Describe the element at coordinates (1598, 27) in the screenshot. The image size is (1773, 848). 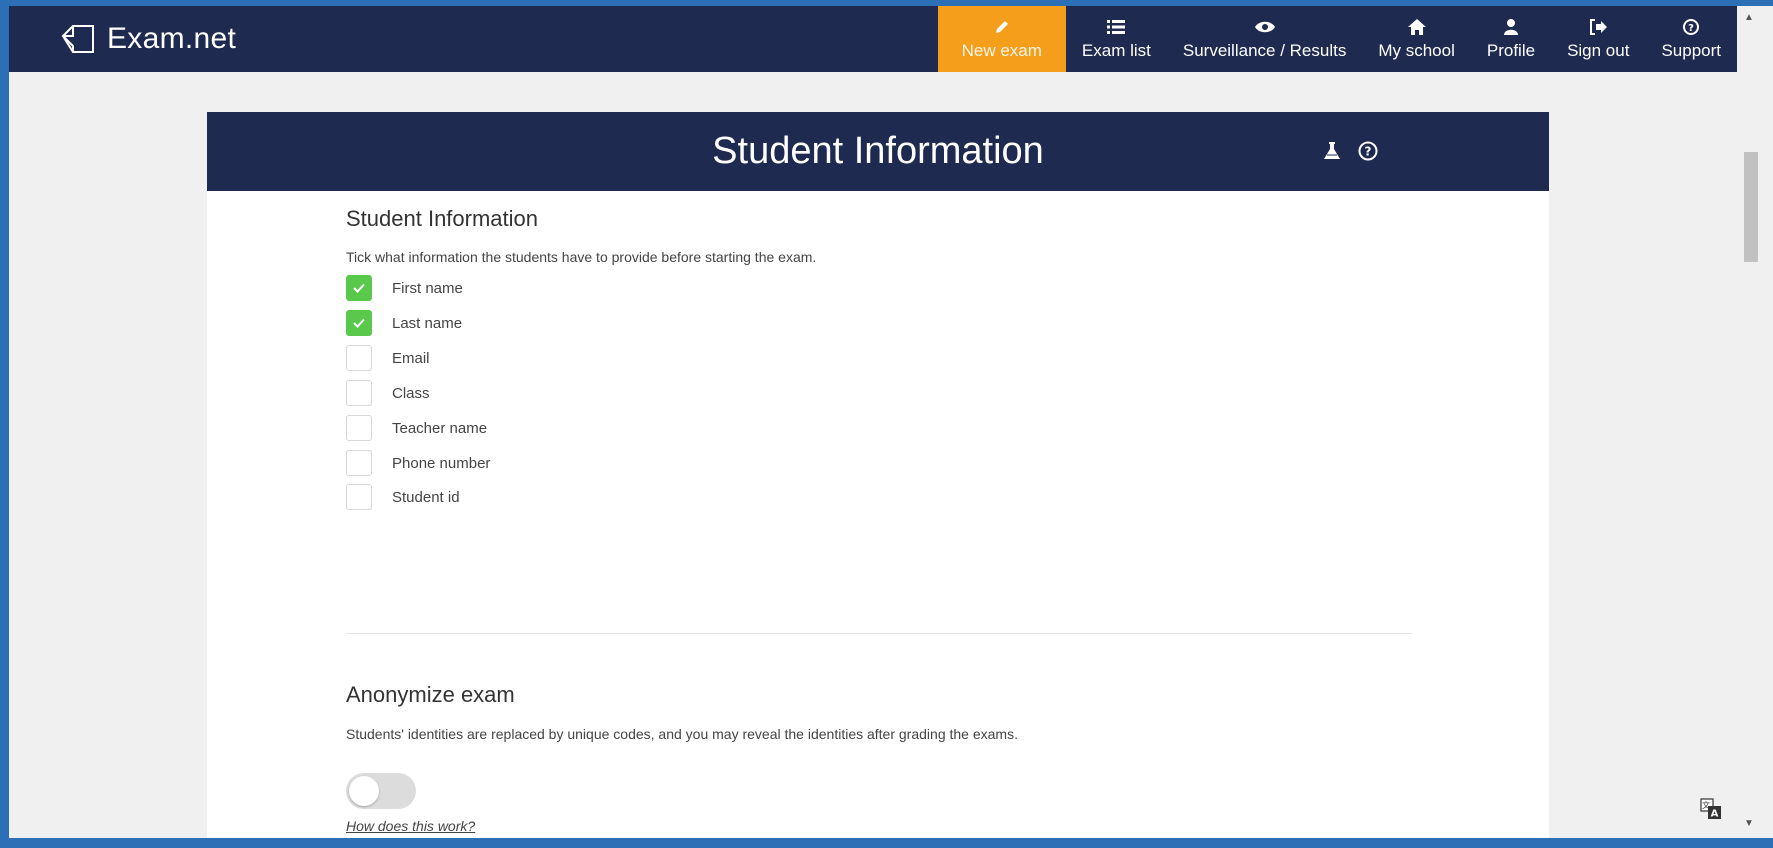
I see `sign-out-icon` at that location.